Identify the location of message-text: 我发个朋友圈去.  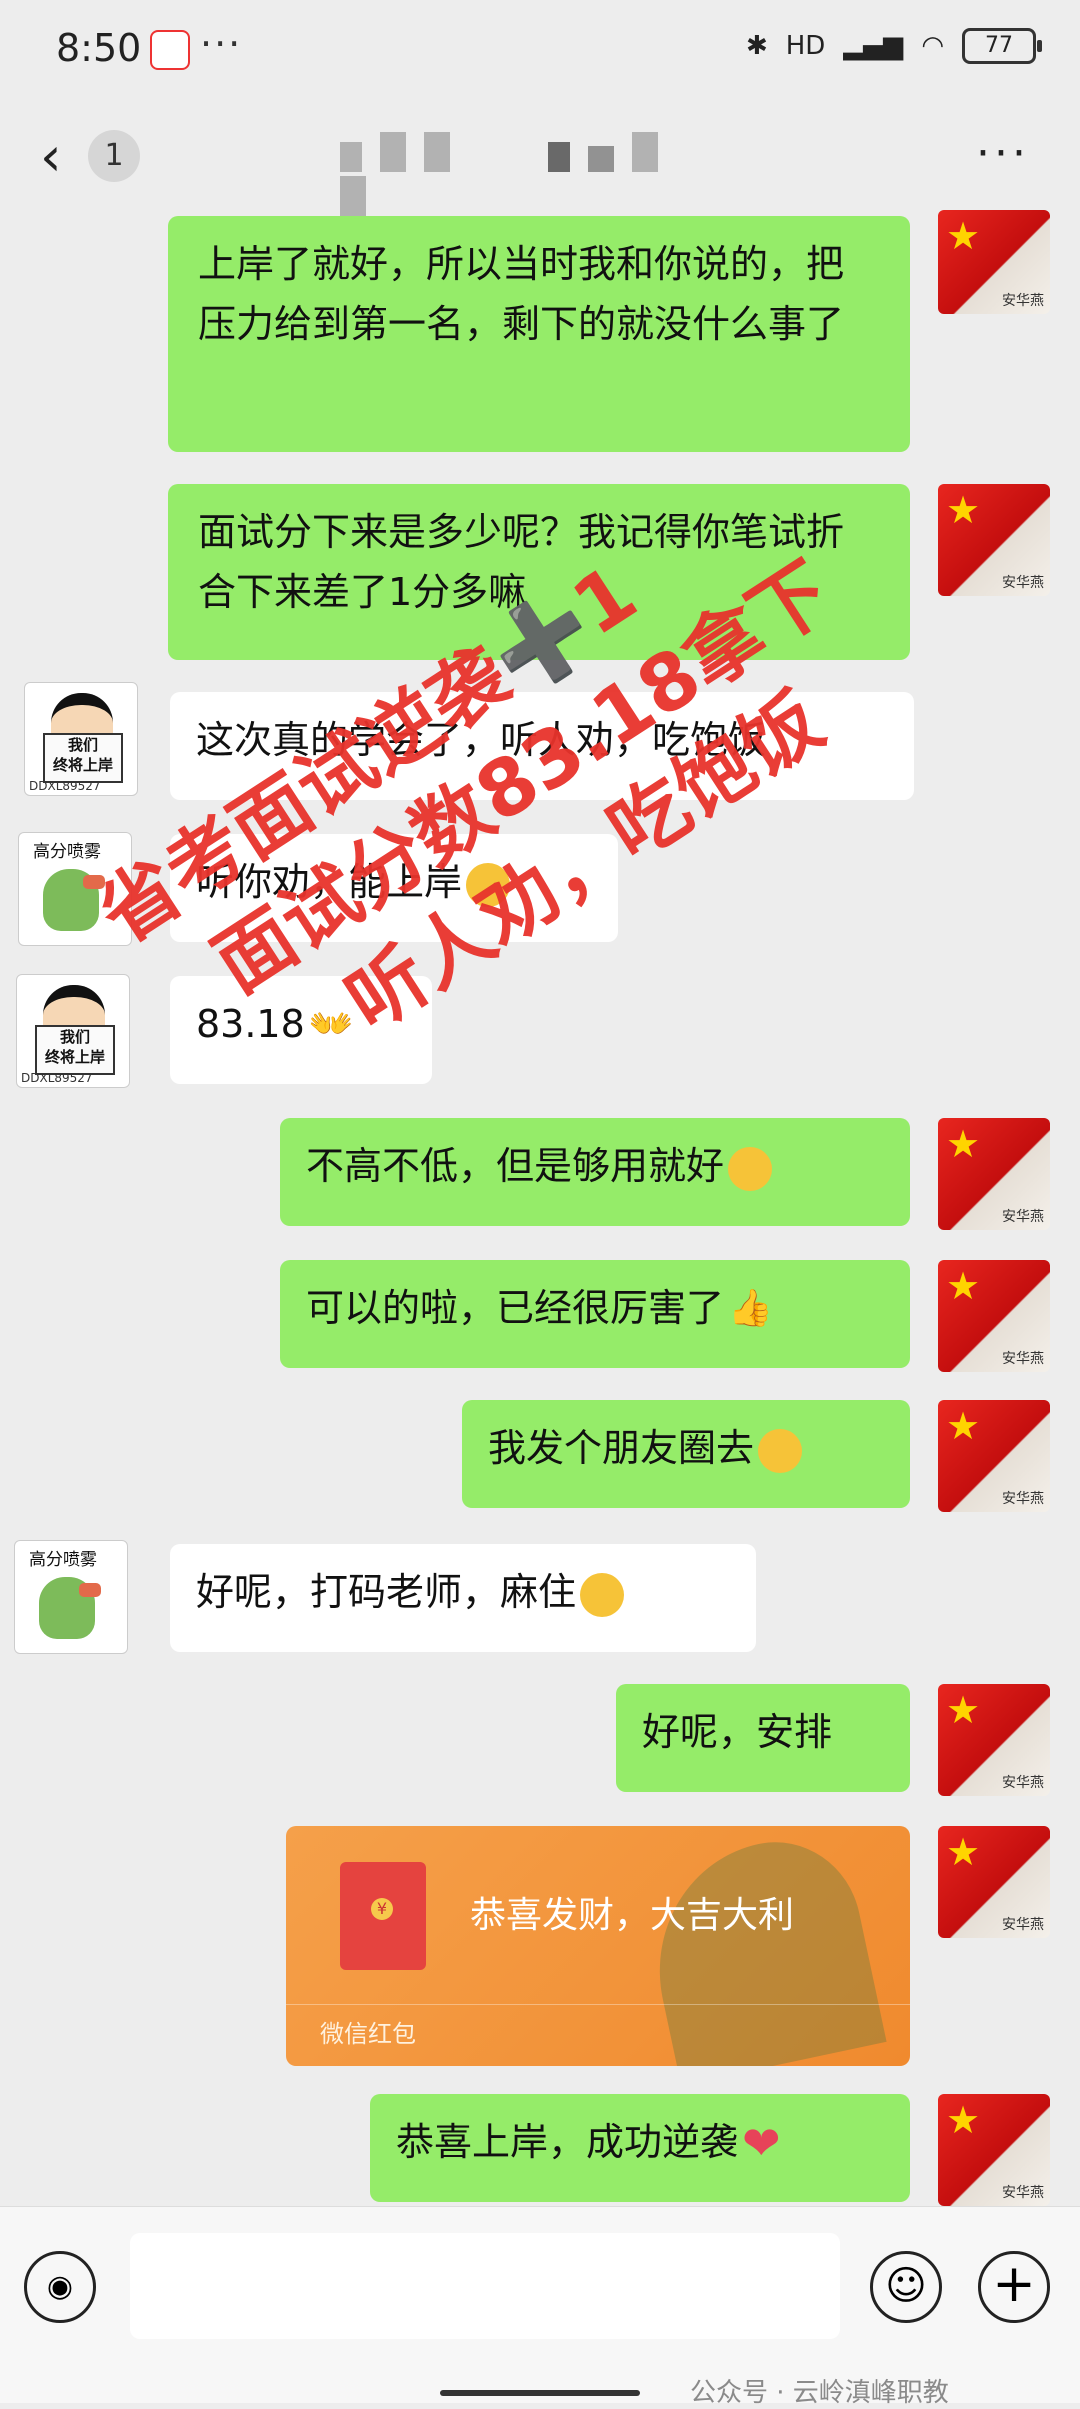
(621, 1448).